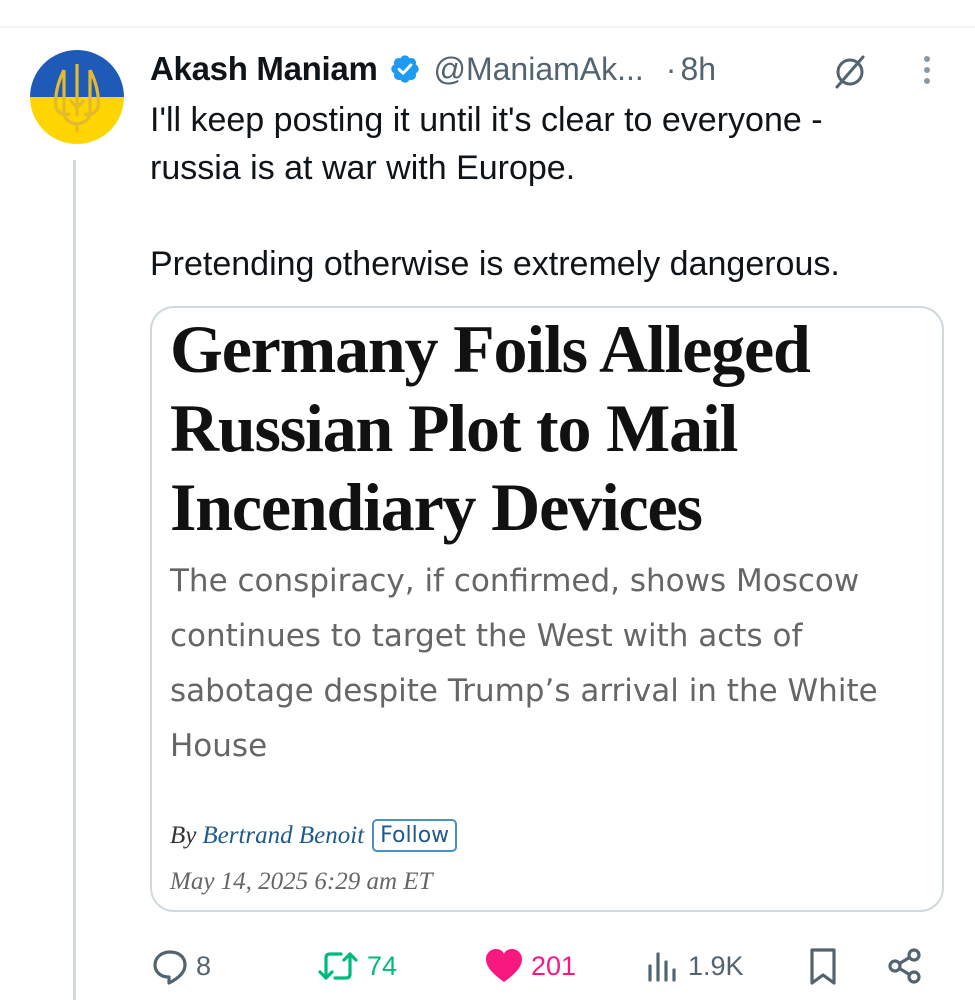 Image resolution: width=975 pixels, height=1000 pixels. I want to click on views-button: 1.9K, so click(693, 966).